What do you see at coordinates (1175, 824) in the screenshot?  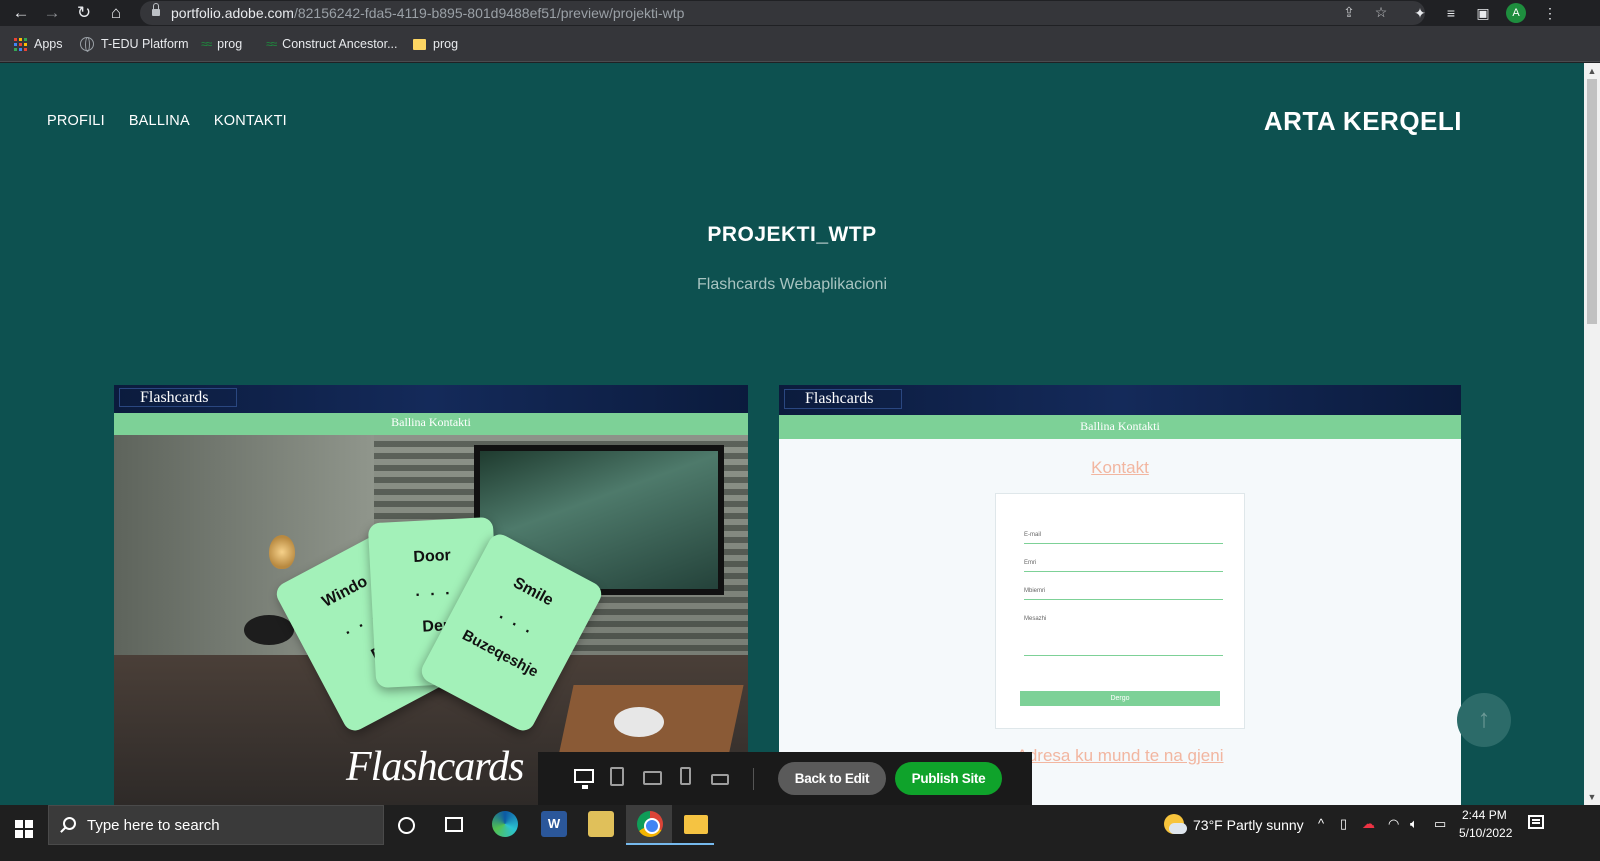 I see `weather-icon` at bounding box center [1175, 824].